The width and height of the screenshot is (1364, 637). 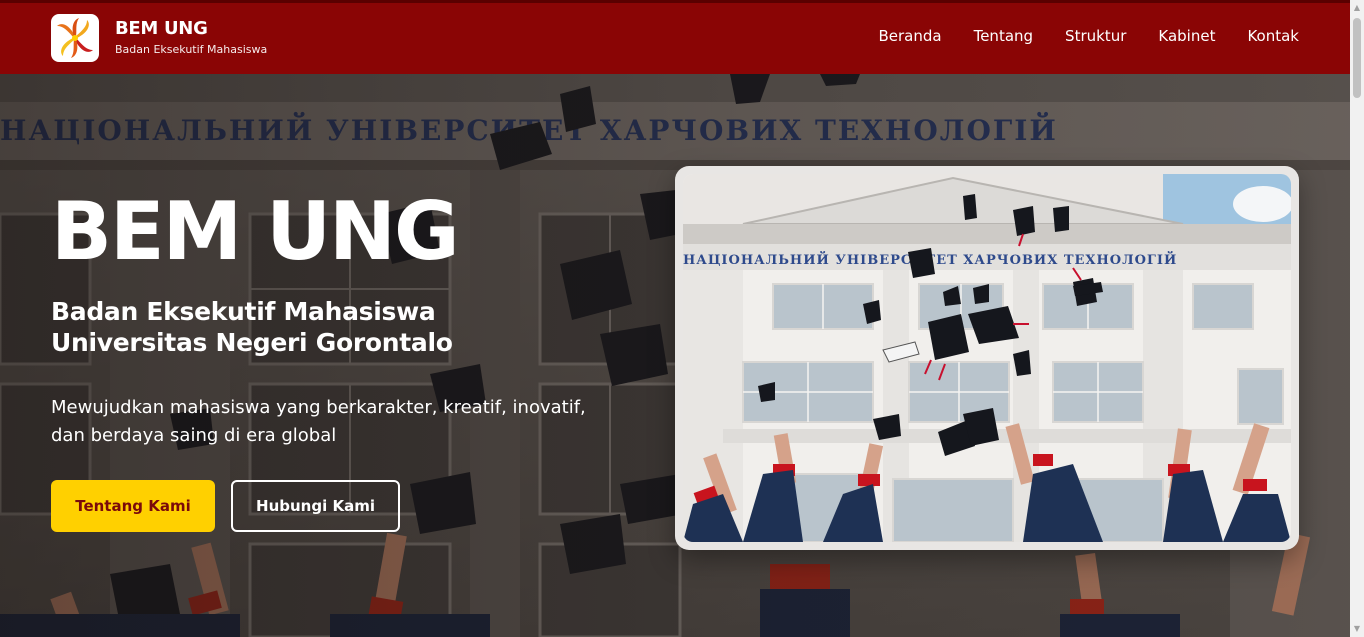 I want to click on nav-item-kabinet: Kabinet, so click(x=1186, y=36).